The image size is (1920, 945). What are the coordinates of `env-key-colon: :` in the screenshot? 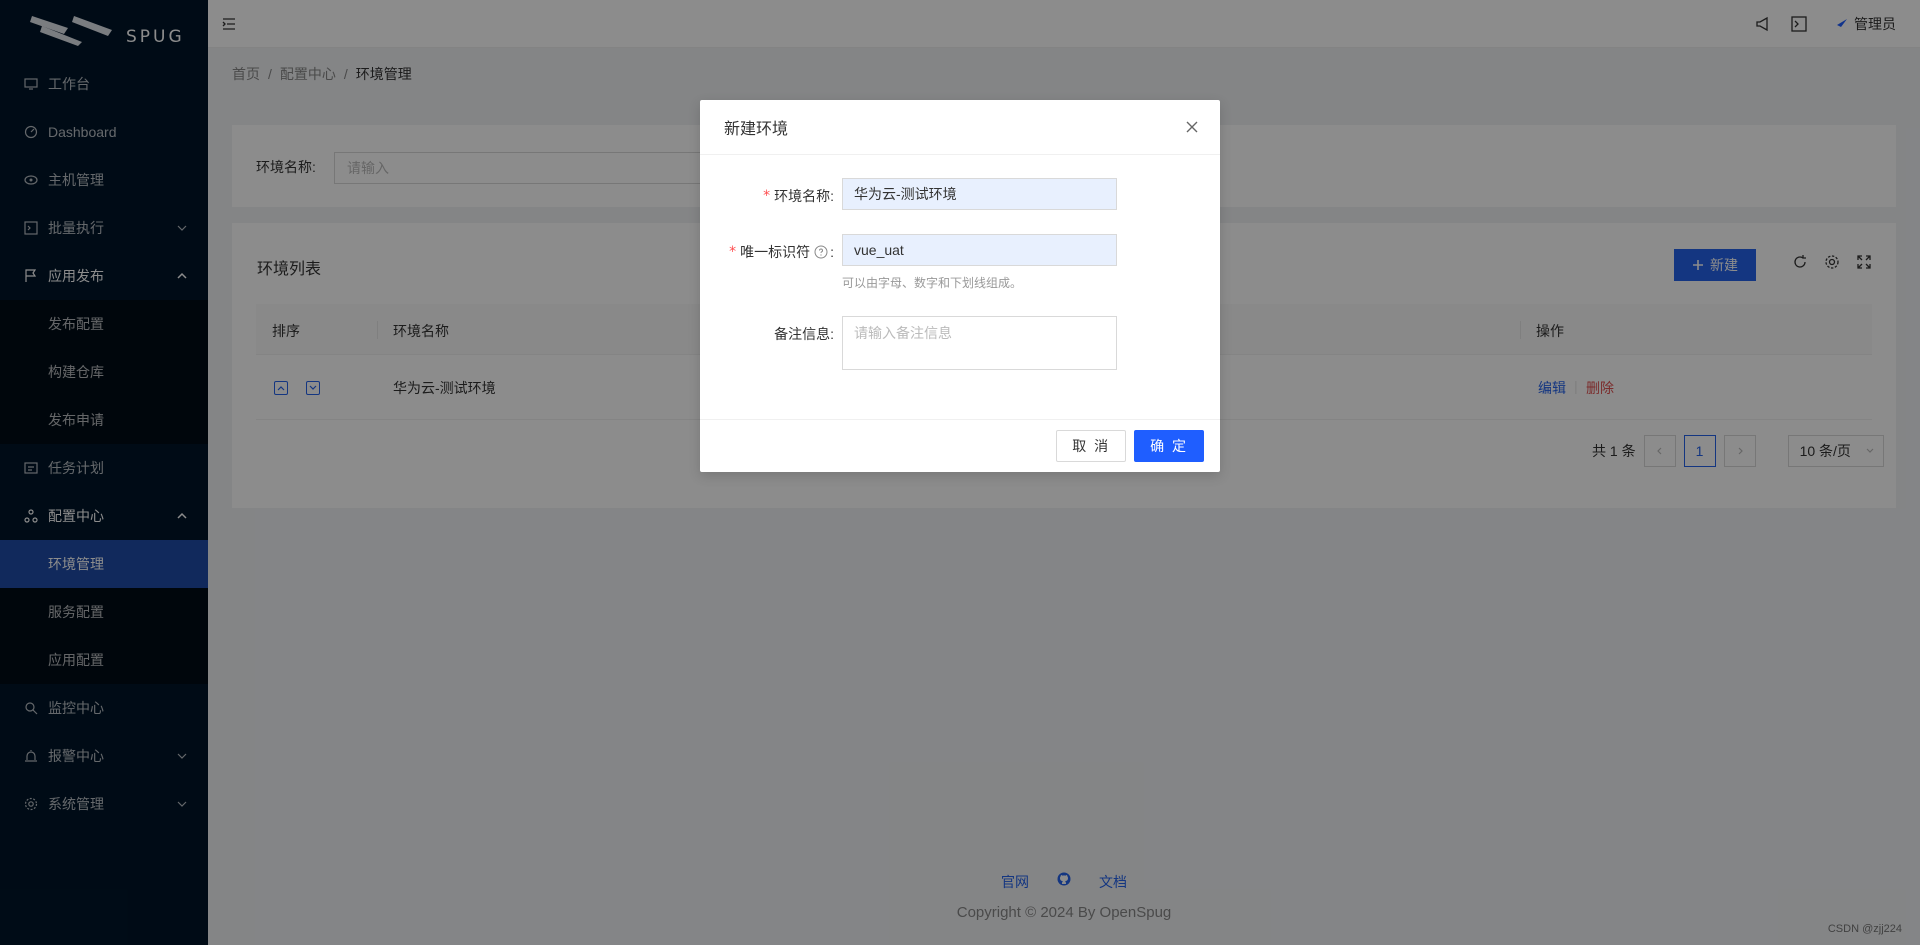 It's located at (832, 252).